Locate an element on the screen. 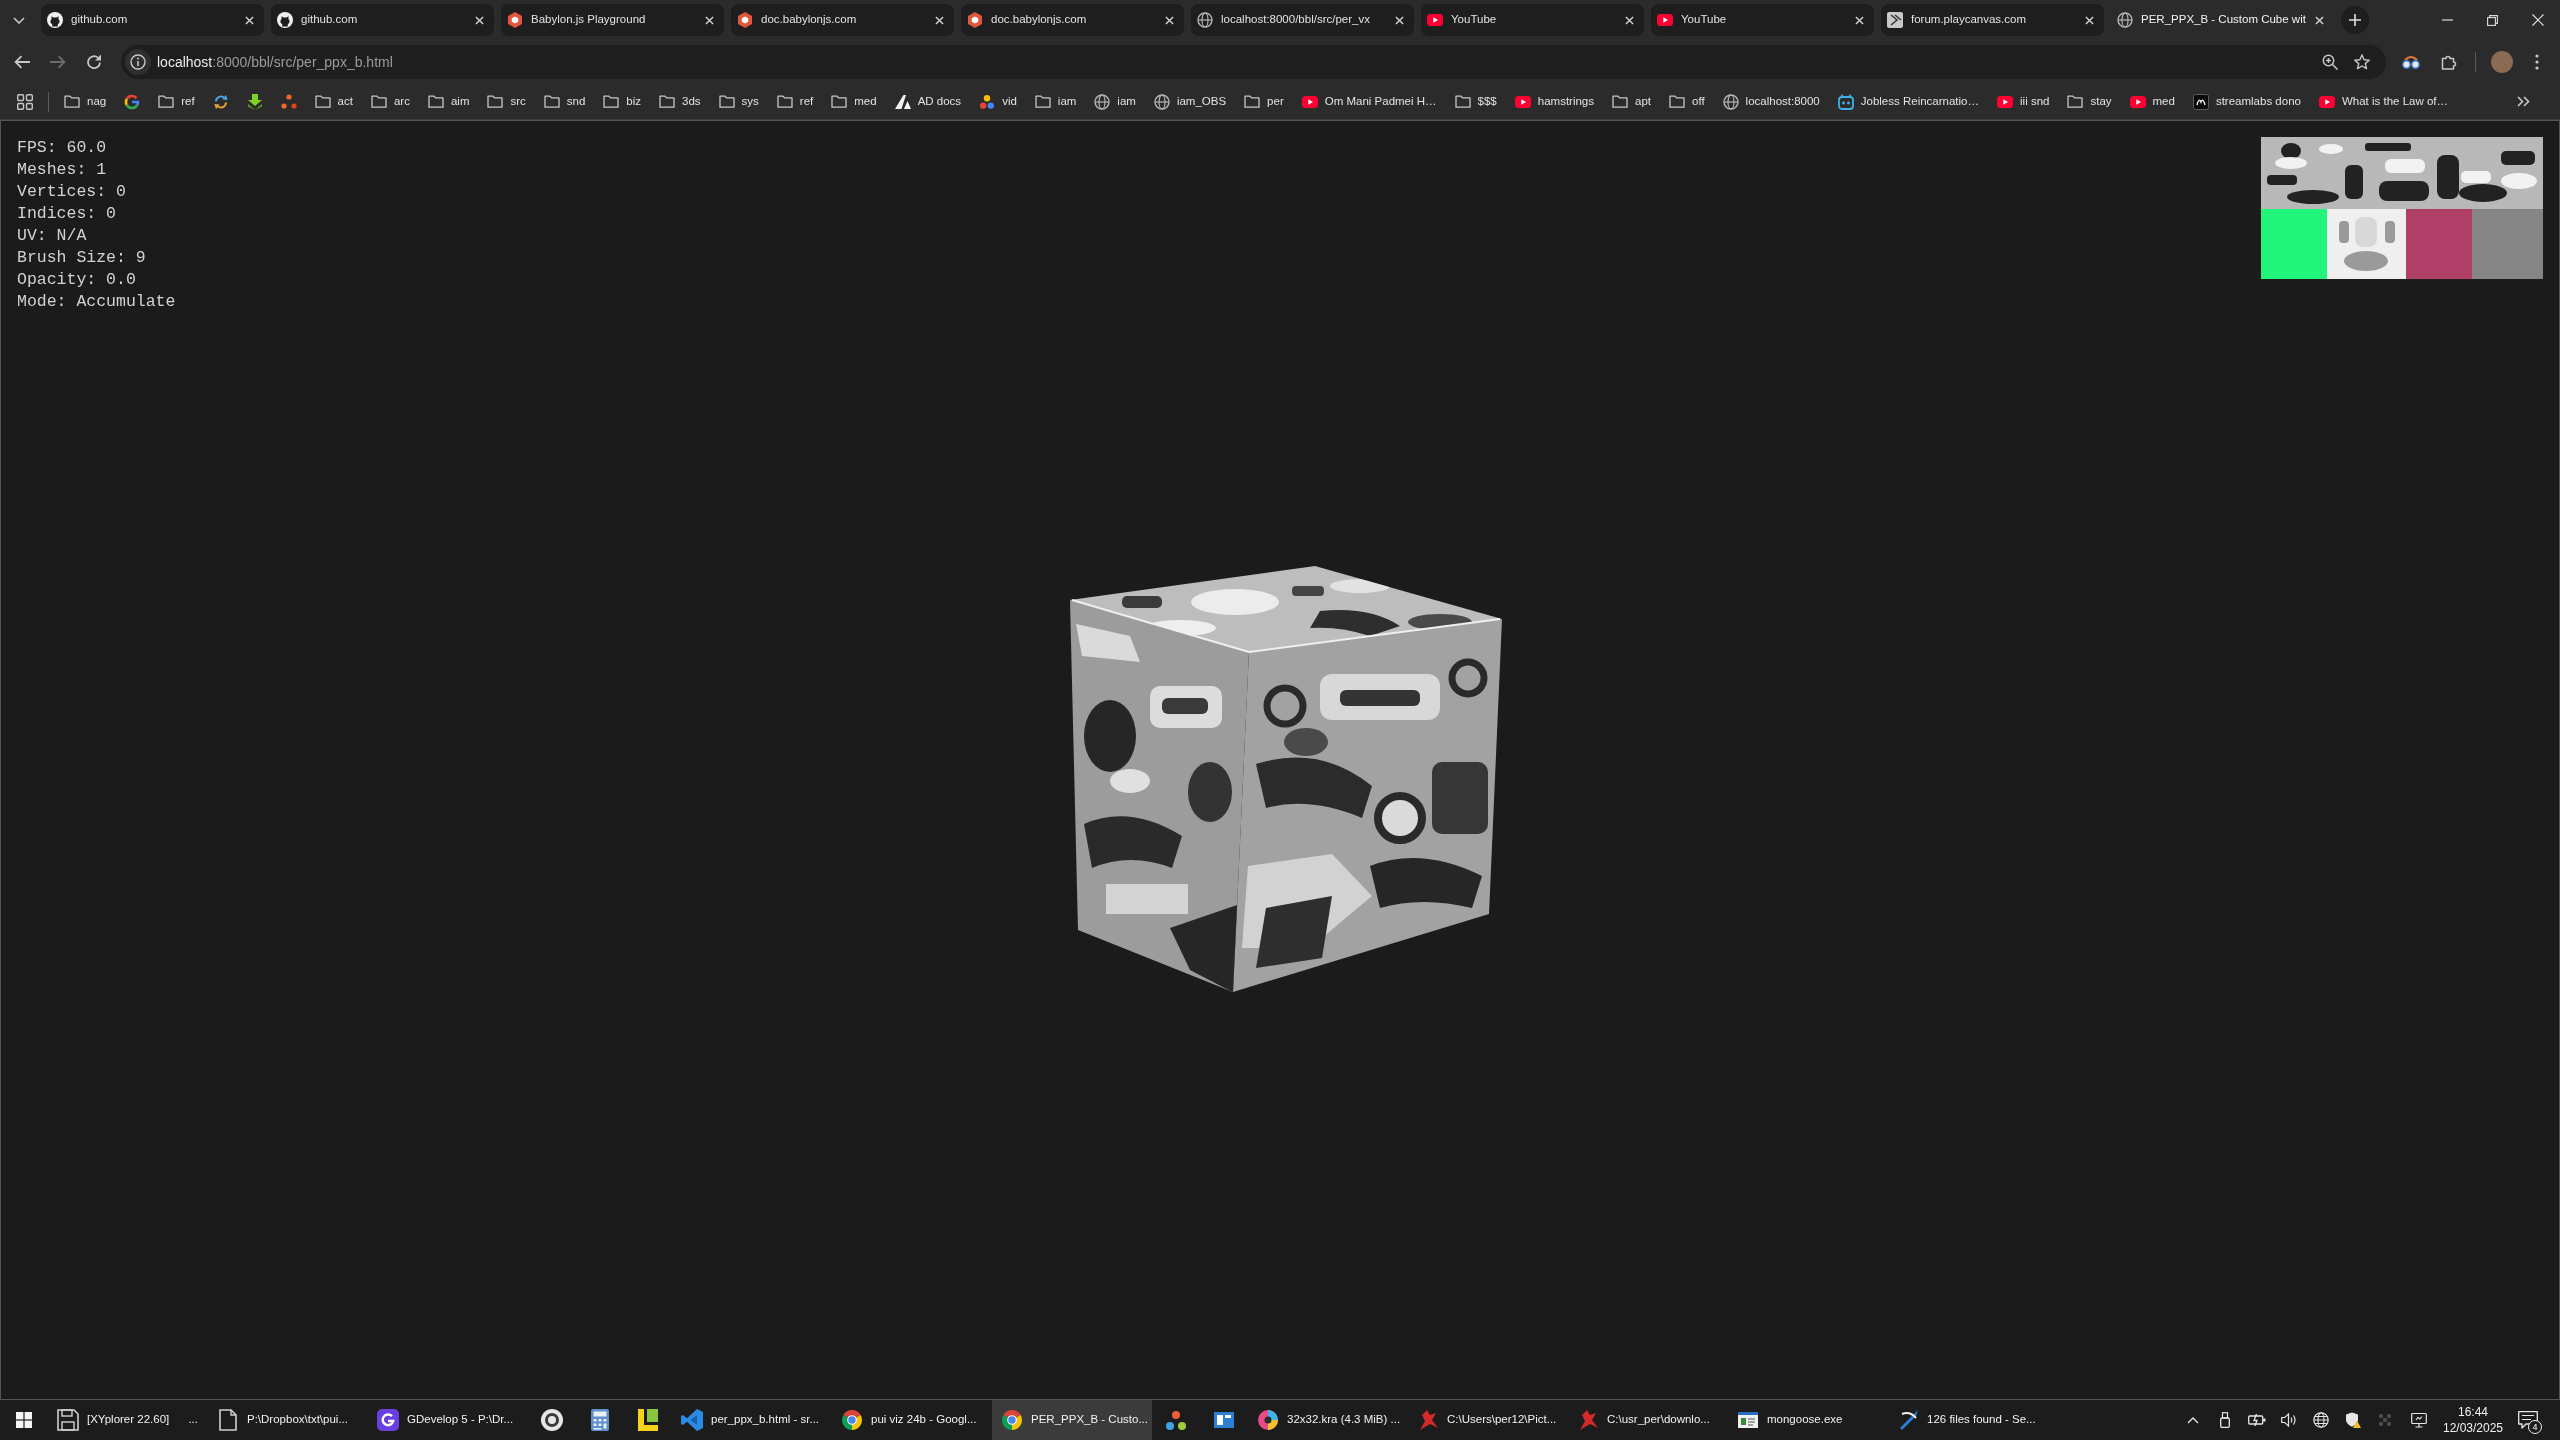 The height and width of the screenshot is (1440, 2560). star-icon is located at coordinates (2362, 62).